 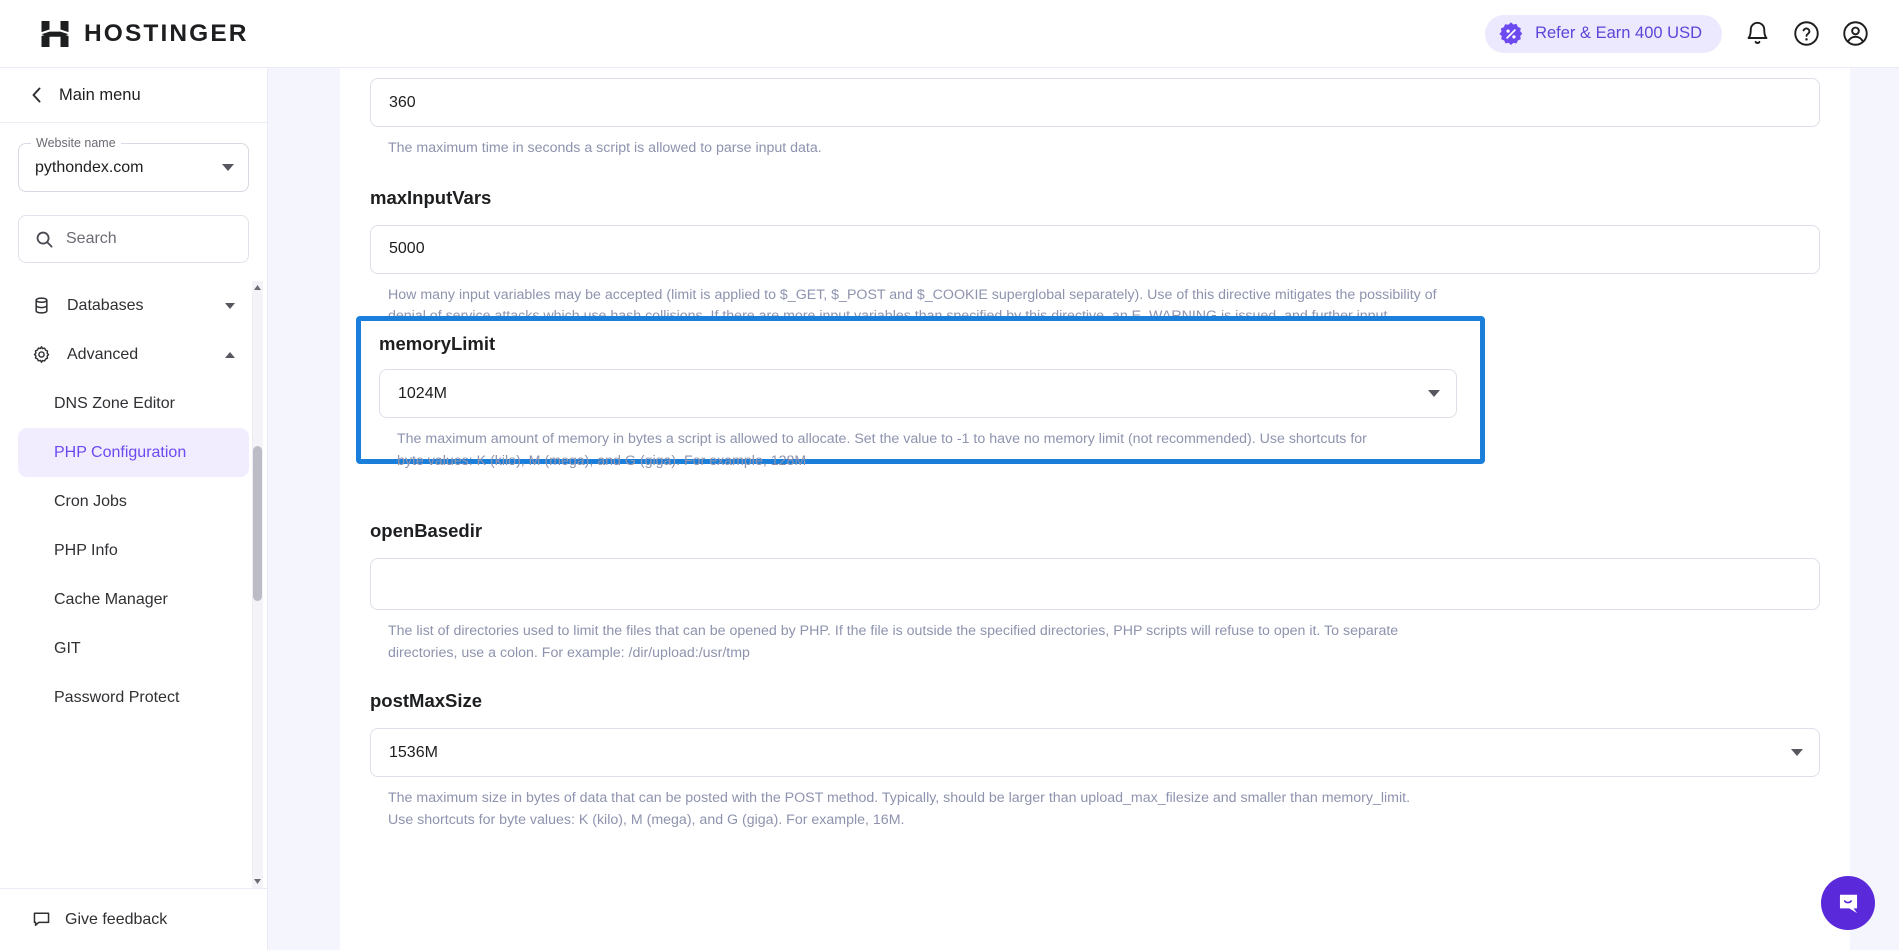 What do you see at coordinates (422, 393) in the screenshot?
I see `memorylimit-value: 1024M` at bounding box center [422, 393].